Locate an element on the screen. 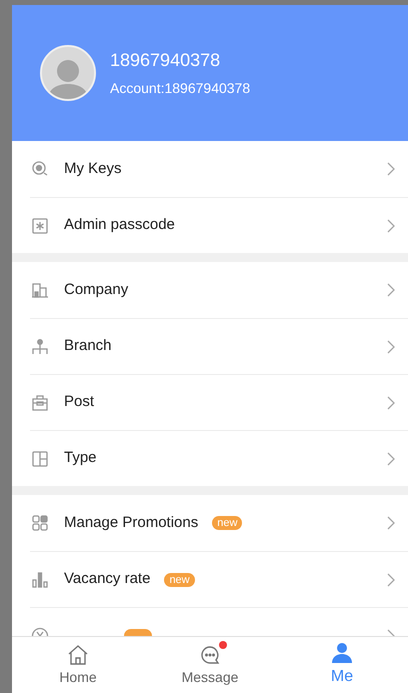 The height and width of the screenshot is (693, 408). menu-label: Vacancy rate is located at coordinates (107, 579).